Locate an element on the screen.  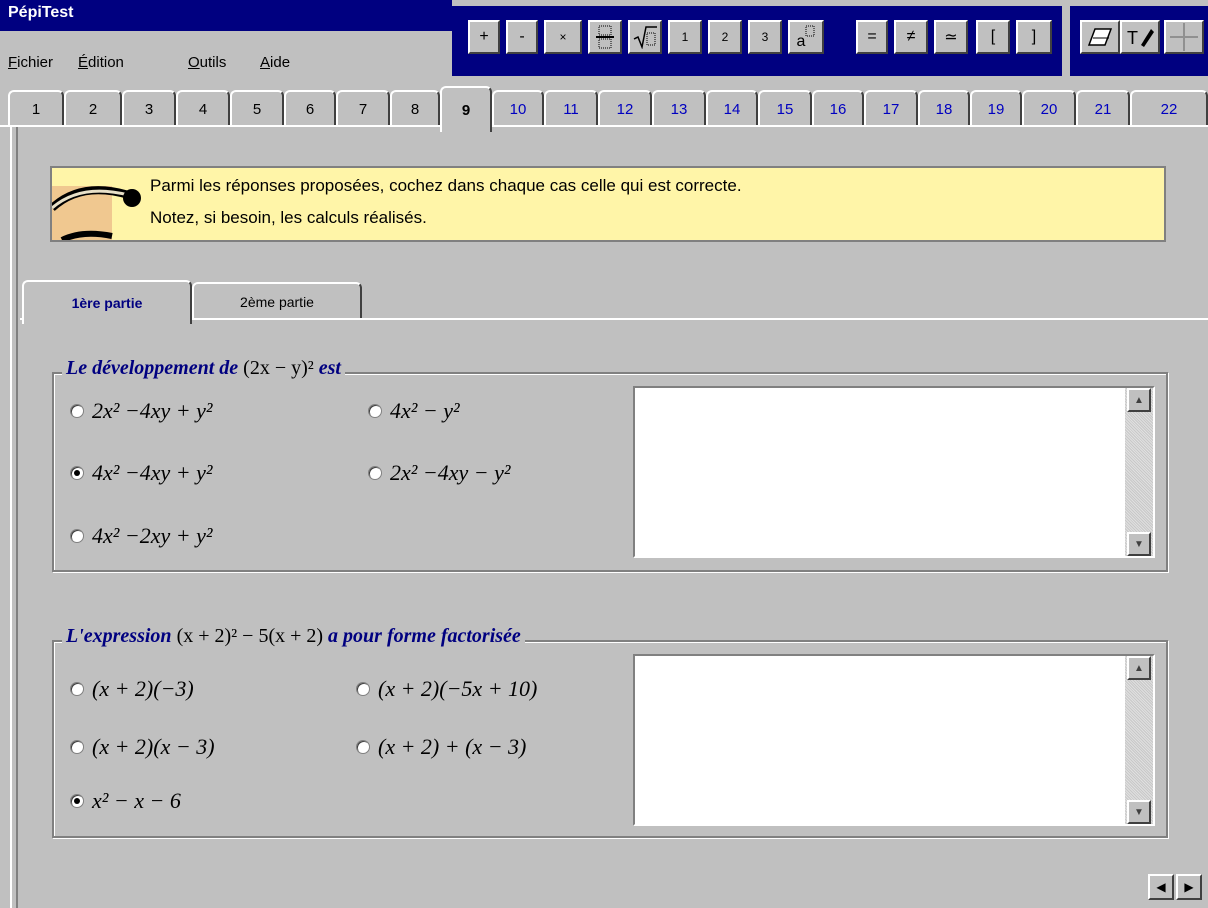
q1-option-2: 4x² − y² is located at coordinates (414, 411).